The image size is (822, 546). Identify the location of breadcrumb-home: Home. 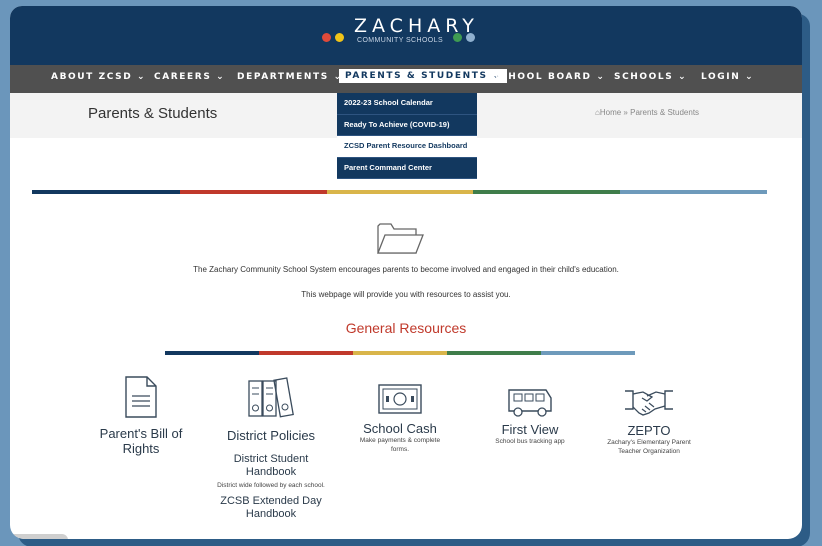
(610, 112).